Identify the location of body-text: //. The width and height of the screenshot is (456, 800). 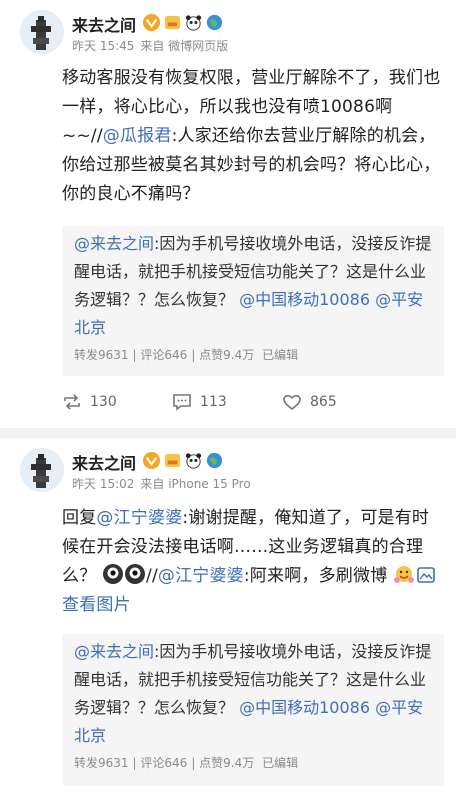
(152, 576).